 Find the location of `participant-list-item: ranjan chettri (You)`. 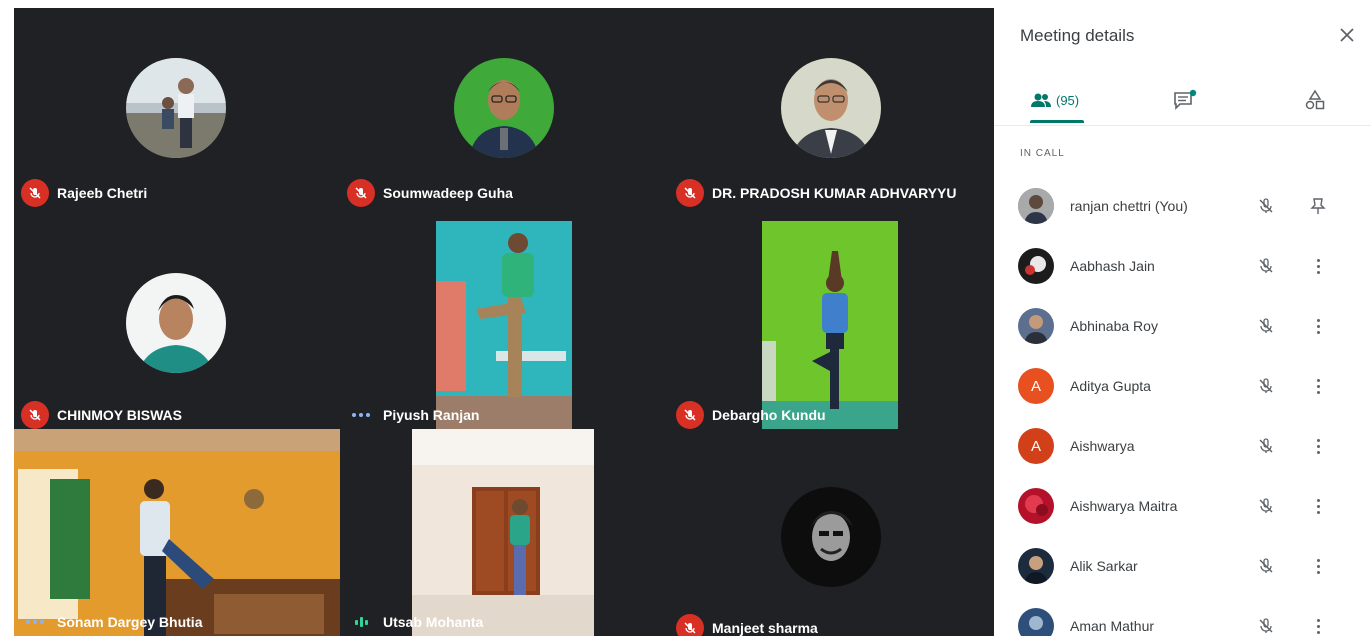

participant-list-item: ranjan chettri (You) is located at coordinates (1182, 206).